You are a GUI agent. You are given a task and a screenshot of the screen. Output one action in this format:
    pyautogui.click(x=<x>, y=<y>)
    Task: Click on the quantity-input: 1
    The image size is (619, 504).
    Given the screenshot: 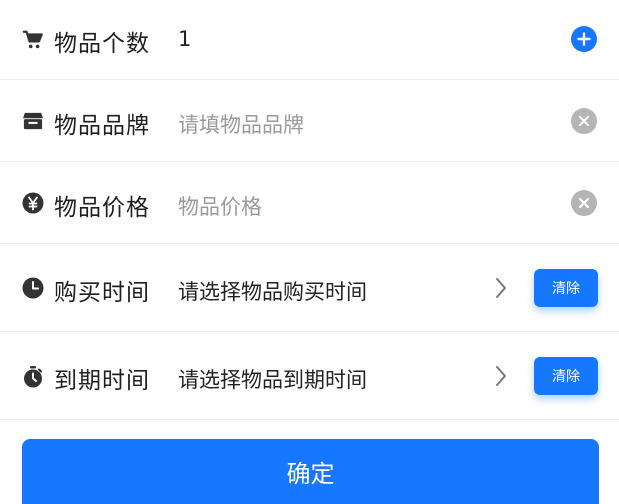 What is the action you would take?
    pyautogui.click(x=184, y=39)
    